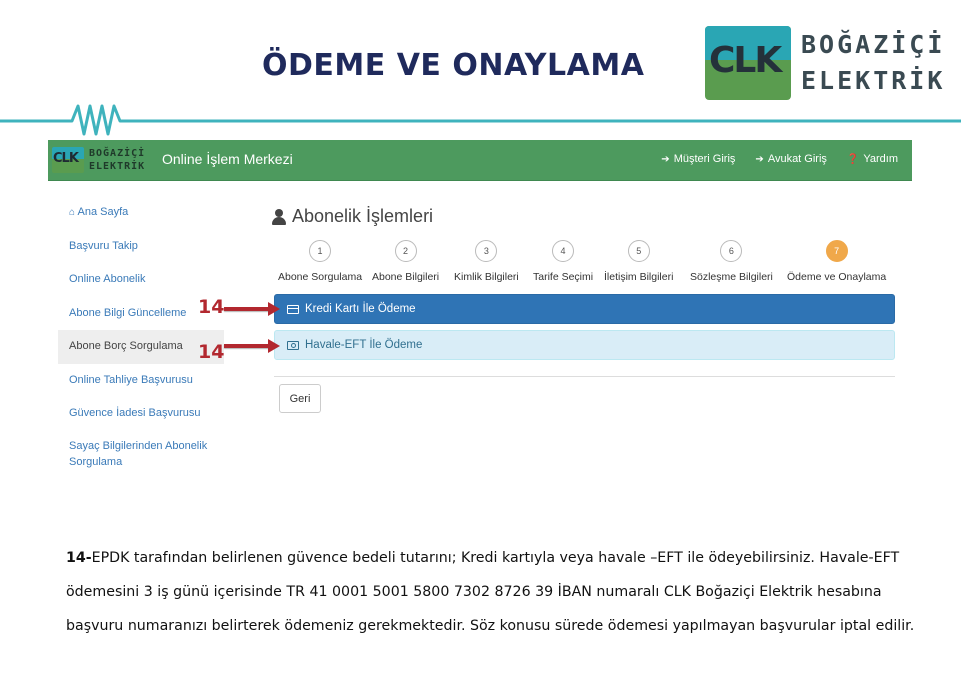  I want to click on slide-title: ÖDEME VE ONAYLAMA, so click(453, 65).